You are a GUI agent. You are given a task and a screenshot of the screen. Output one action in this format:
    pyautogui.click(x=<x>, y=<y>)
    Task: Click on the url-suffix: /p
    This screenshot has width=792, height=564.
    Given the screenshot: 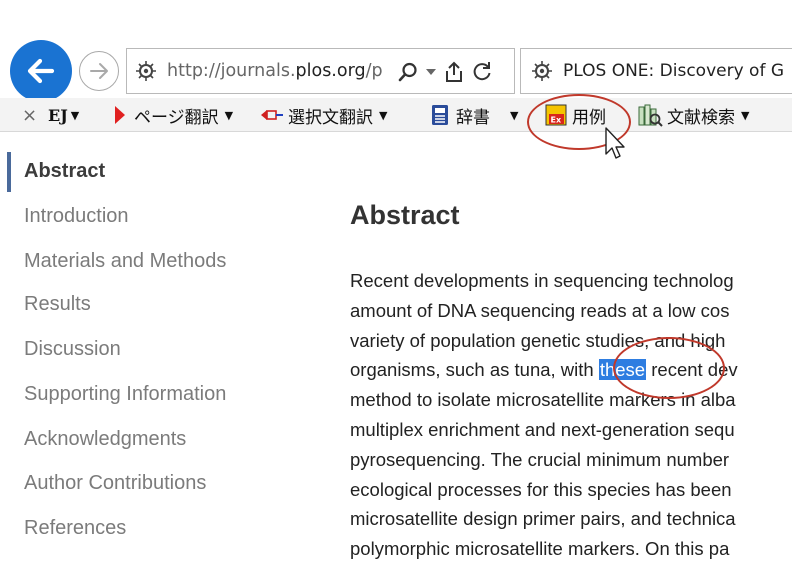 What is the action you would take?
    pyautogui.click(x=374, y=71)
    